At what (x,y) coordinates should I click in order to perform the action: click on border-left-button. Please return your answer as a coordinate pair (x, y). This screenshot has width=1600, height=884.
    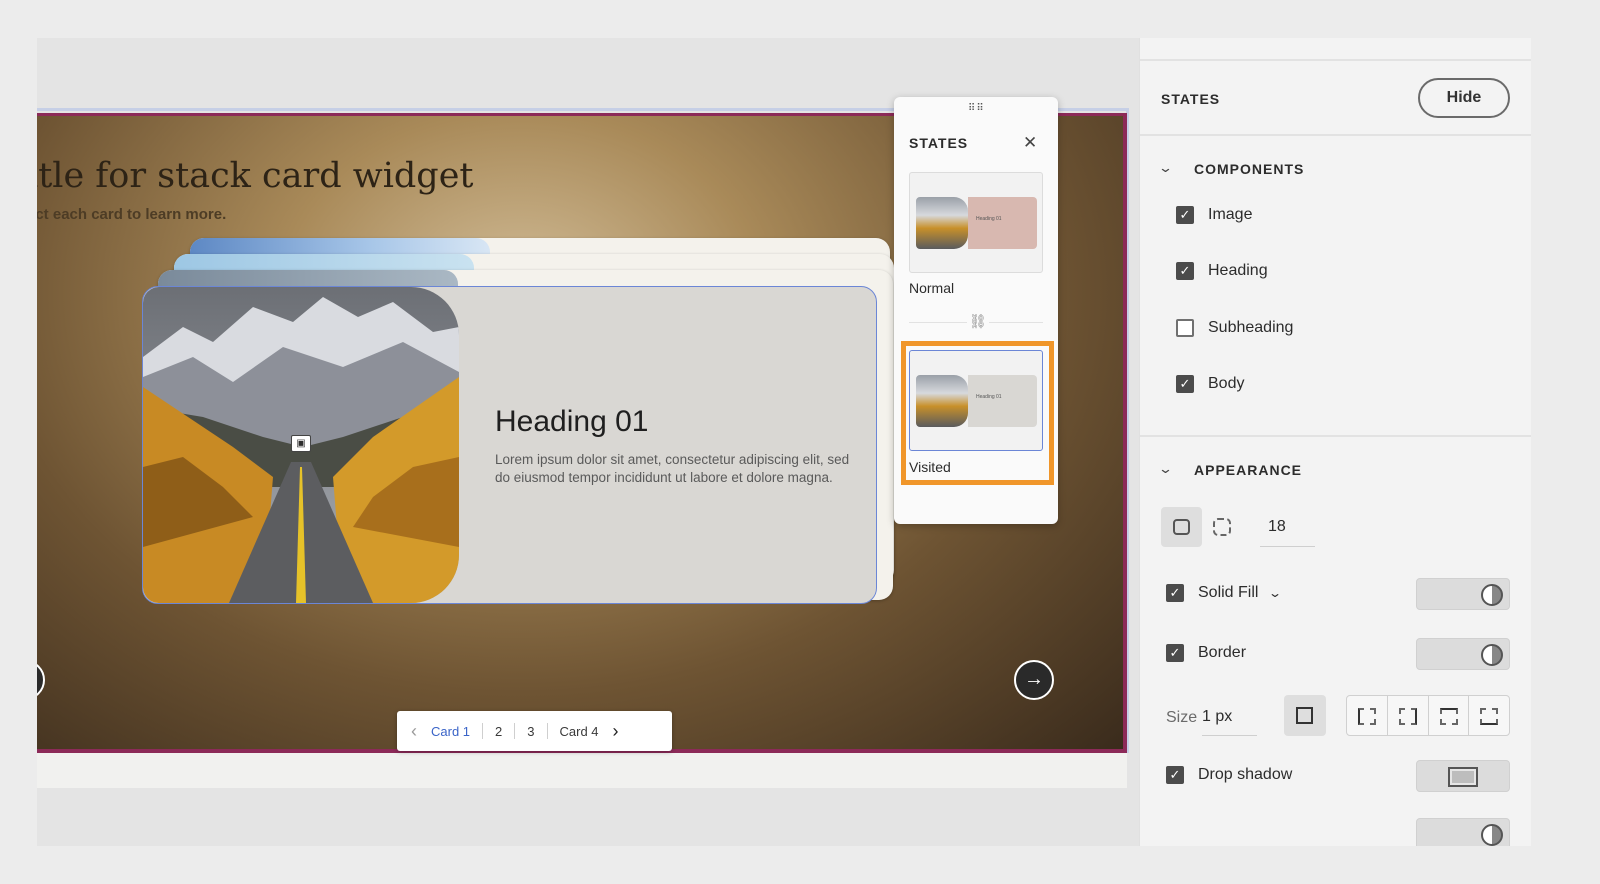
    Looking at the image, I should click on (1367, 715).